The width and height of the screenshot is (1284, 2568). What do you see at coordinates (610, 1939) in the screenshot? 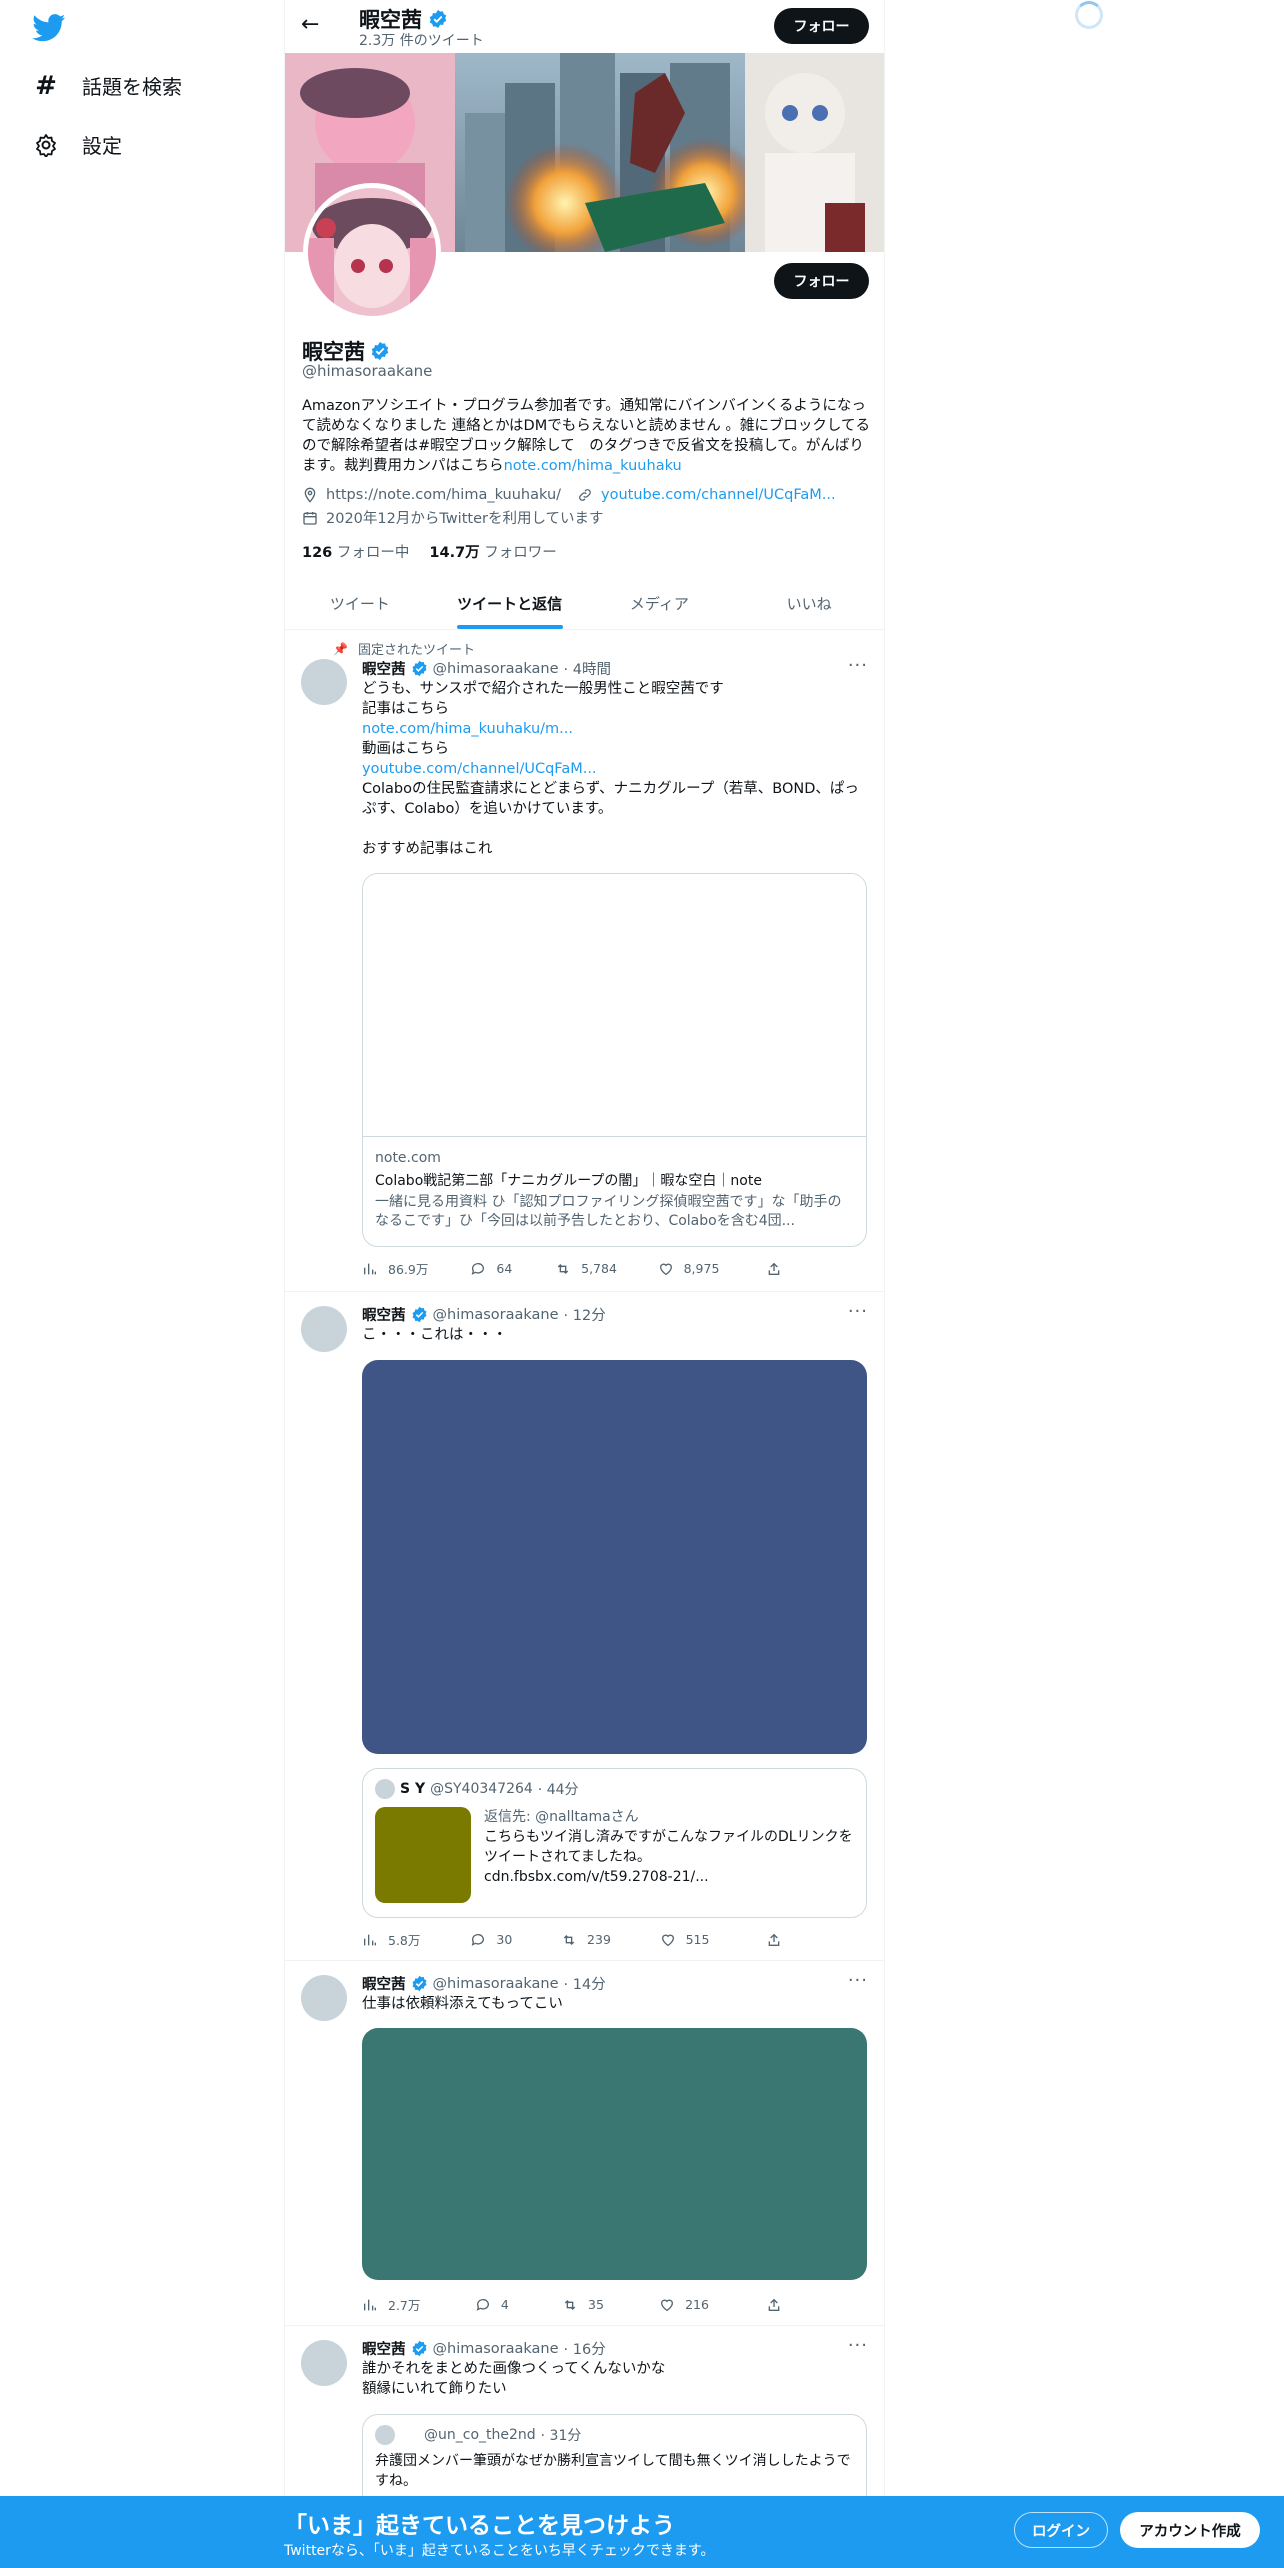
I see `retweet-button: 239` at bounding box center [610, 1939].